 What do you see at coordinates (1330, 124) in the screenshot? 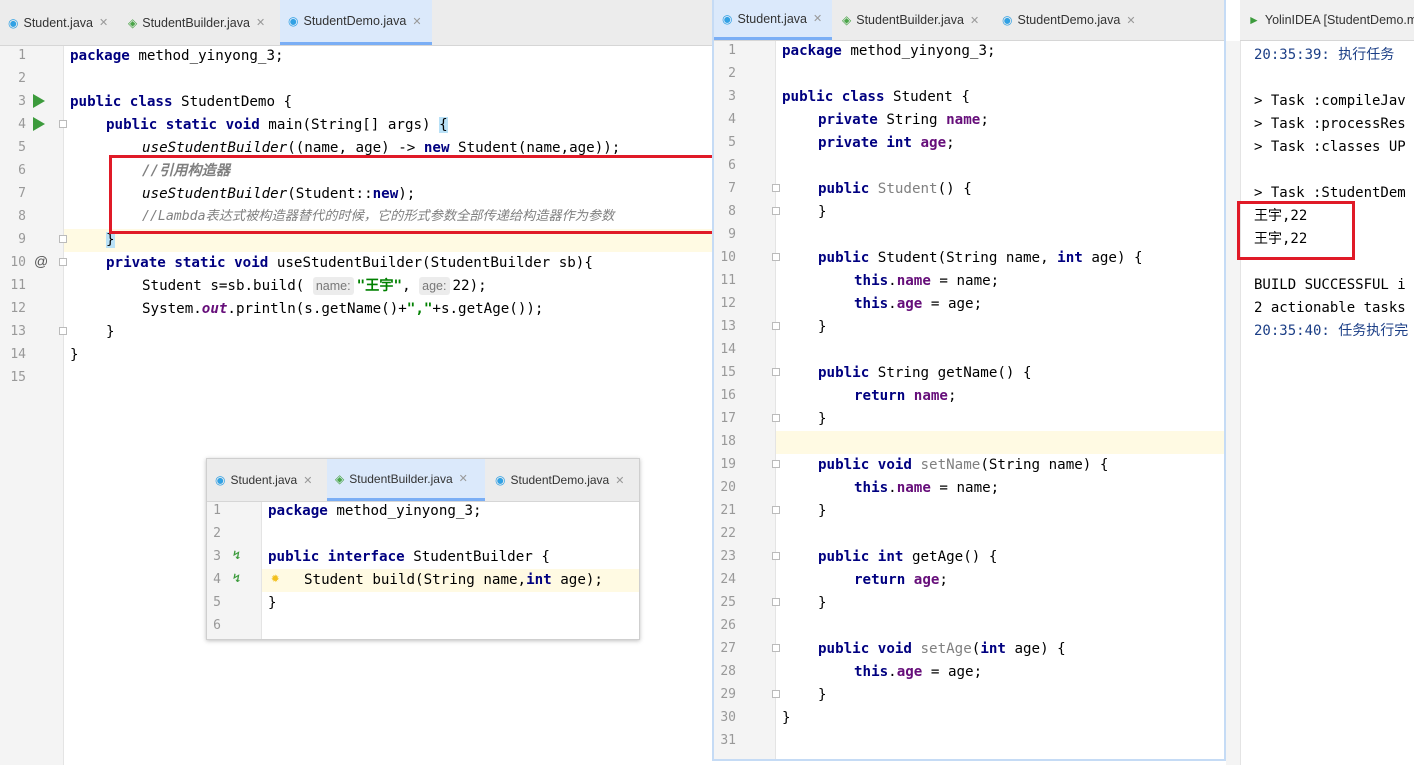
I see `console-line: > Task :processRes` at bounding box center [1330, 124].